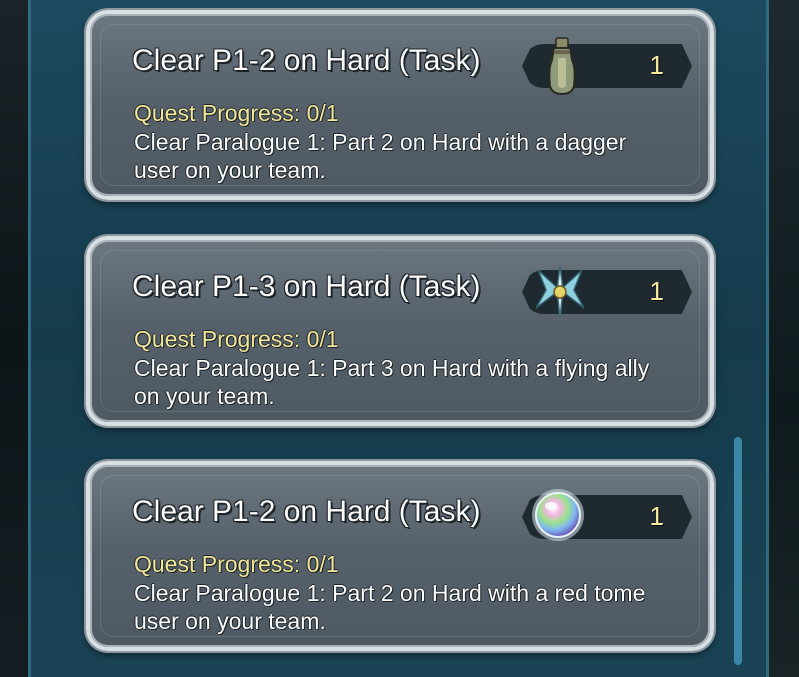 This screenshot has height=677, width=799. What do you see at coordinates (14, 338) in the screenshot?
I see `background-left` at bounding box center [14, 338].